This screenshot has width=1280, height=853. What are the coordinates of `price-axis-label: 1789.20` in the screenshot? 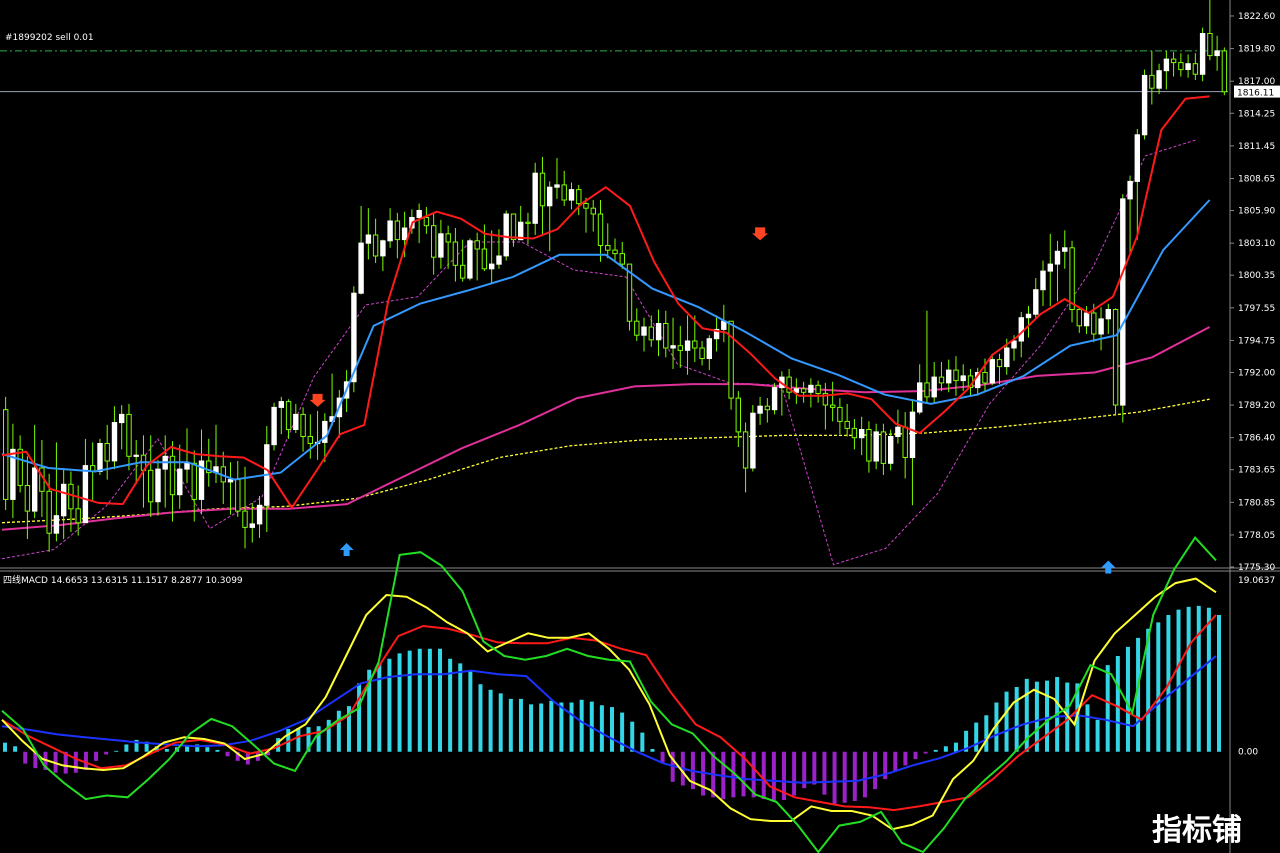 It's located at (1256, 406).